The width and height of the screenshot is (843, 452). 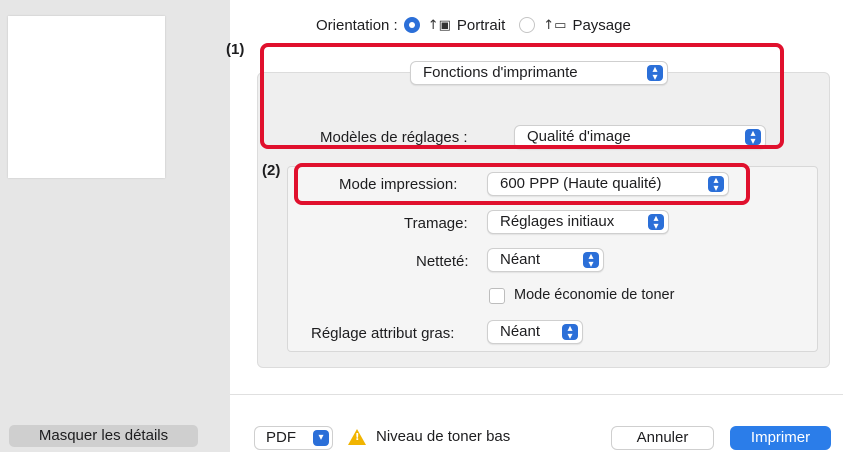 What do you see at coordinates (383, 333) in the screenshot?
I see `bold-attr-label: Réglage attribut gras:` at bounding box center [383, 333].